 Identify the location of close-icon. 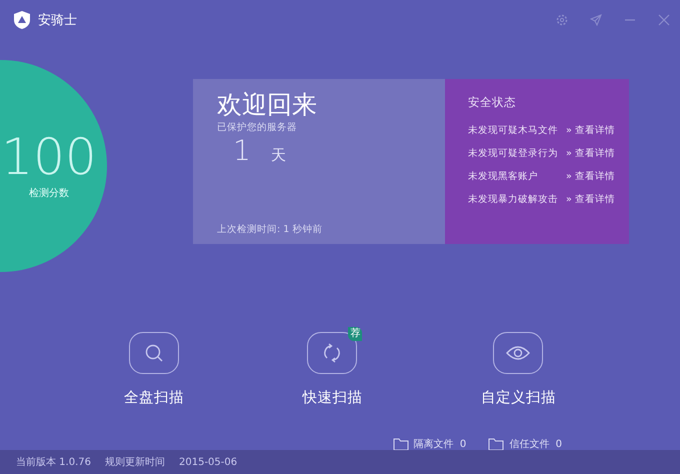
(664, 20).